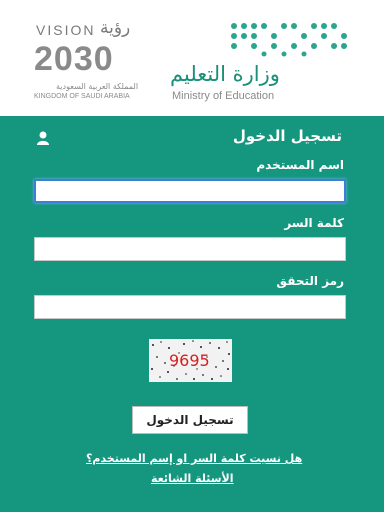 The image size is (384, 512). I want to click on password-label: كلمة السر, so click(314, 223).